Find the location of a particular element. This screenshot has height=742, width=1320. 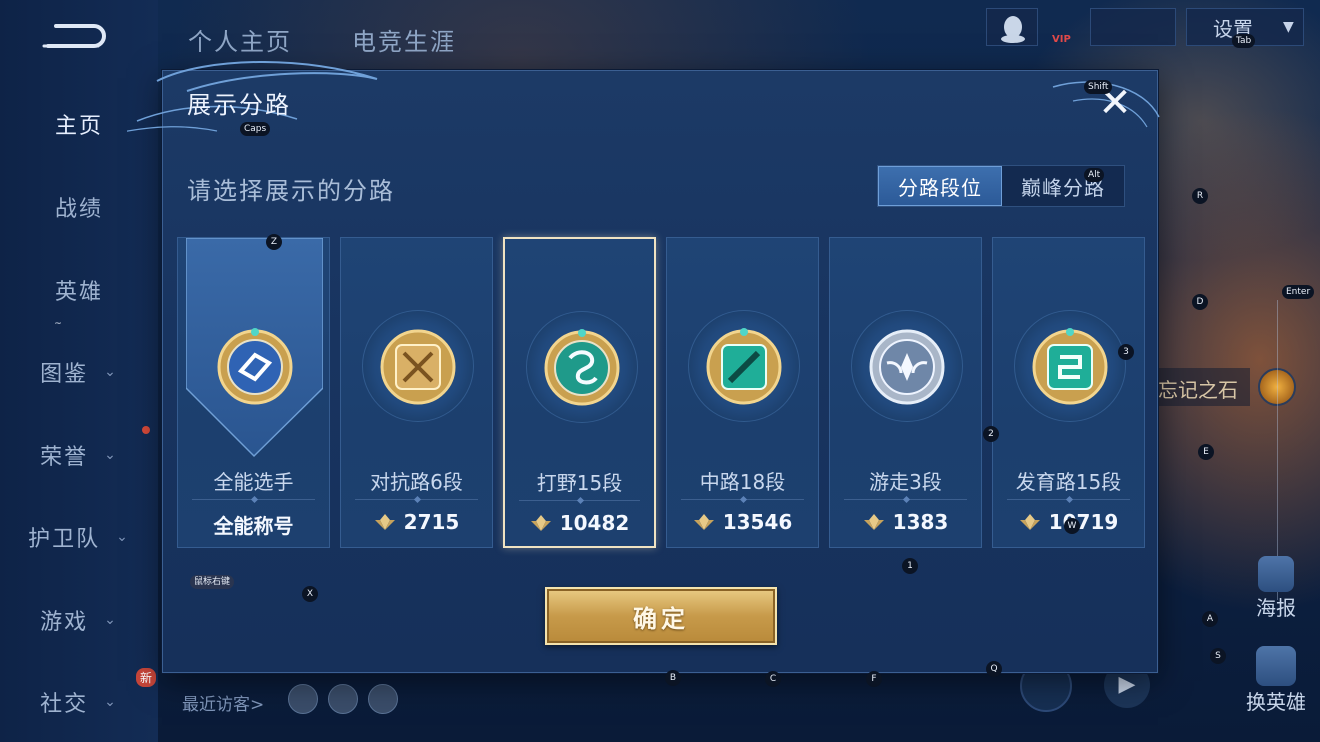

qq-button is located at coordinates (1012, 27).